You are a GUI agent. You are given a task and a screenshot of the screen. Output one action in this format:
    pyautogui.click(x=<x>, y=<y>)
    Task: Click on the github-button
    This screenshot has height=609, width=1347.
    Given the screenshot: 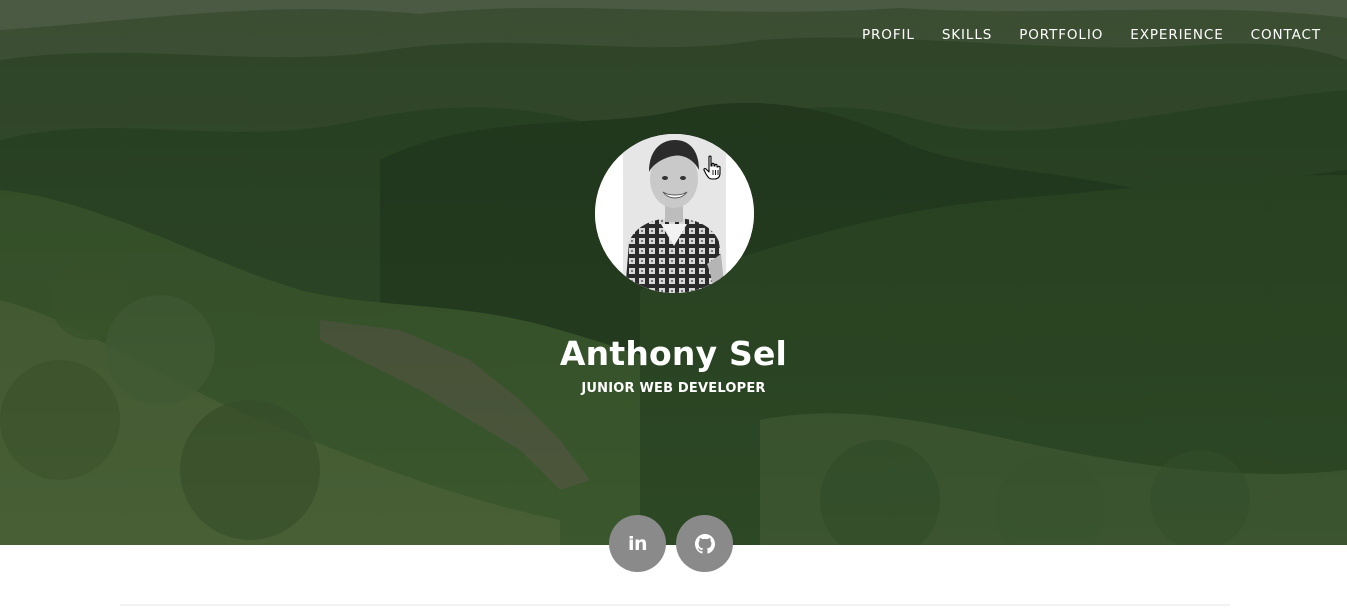 What is the action you would take?
    pyautogui.click(x=704, y=543)
    